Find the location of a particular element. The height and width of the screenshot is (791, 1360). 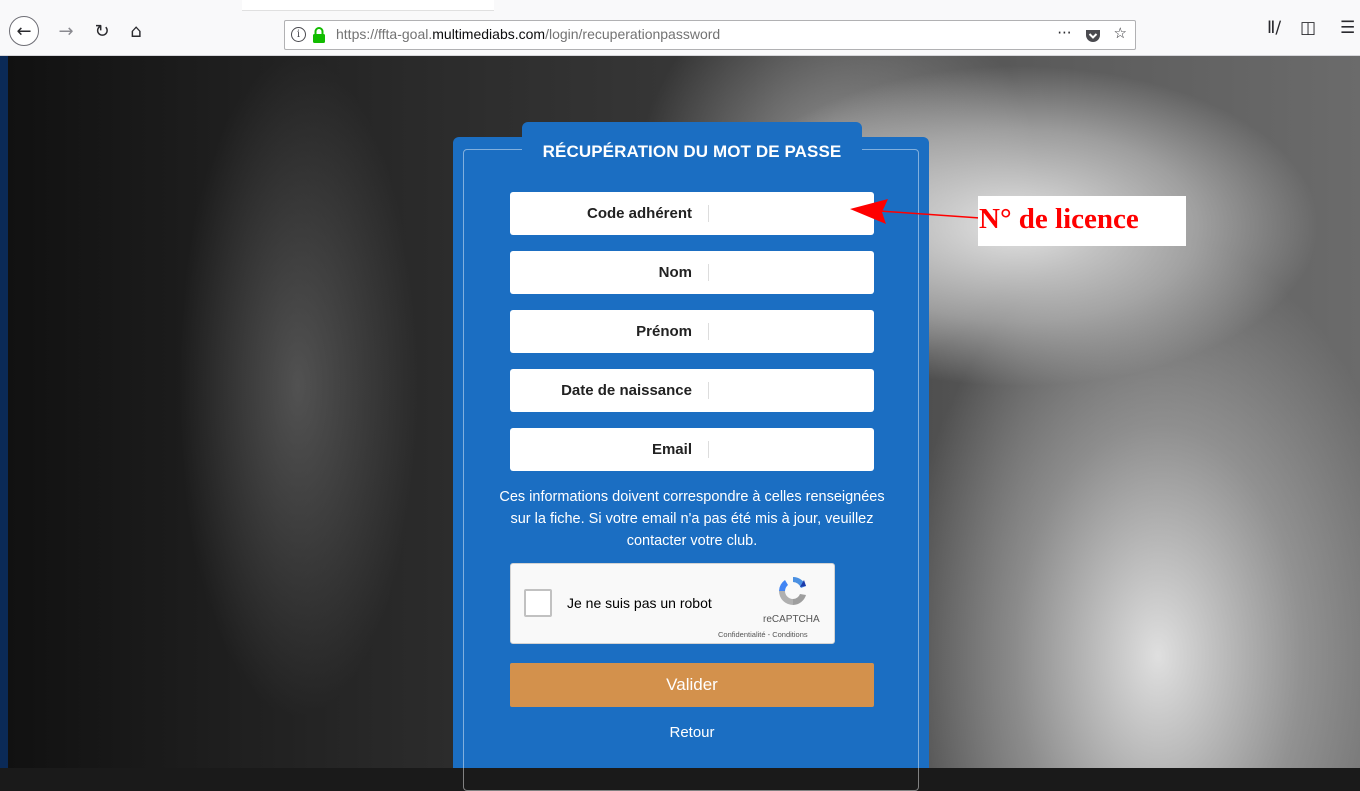

field-label: Code adhérent is located at coordinates (639, 213).